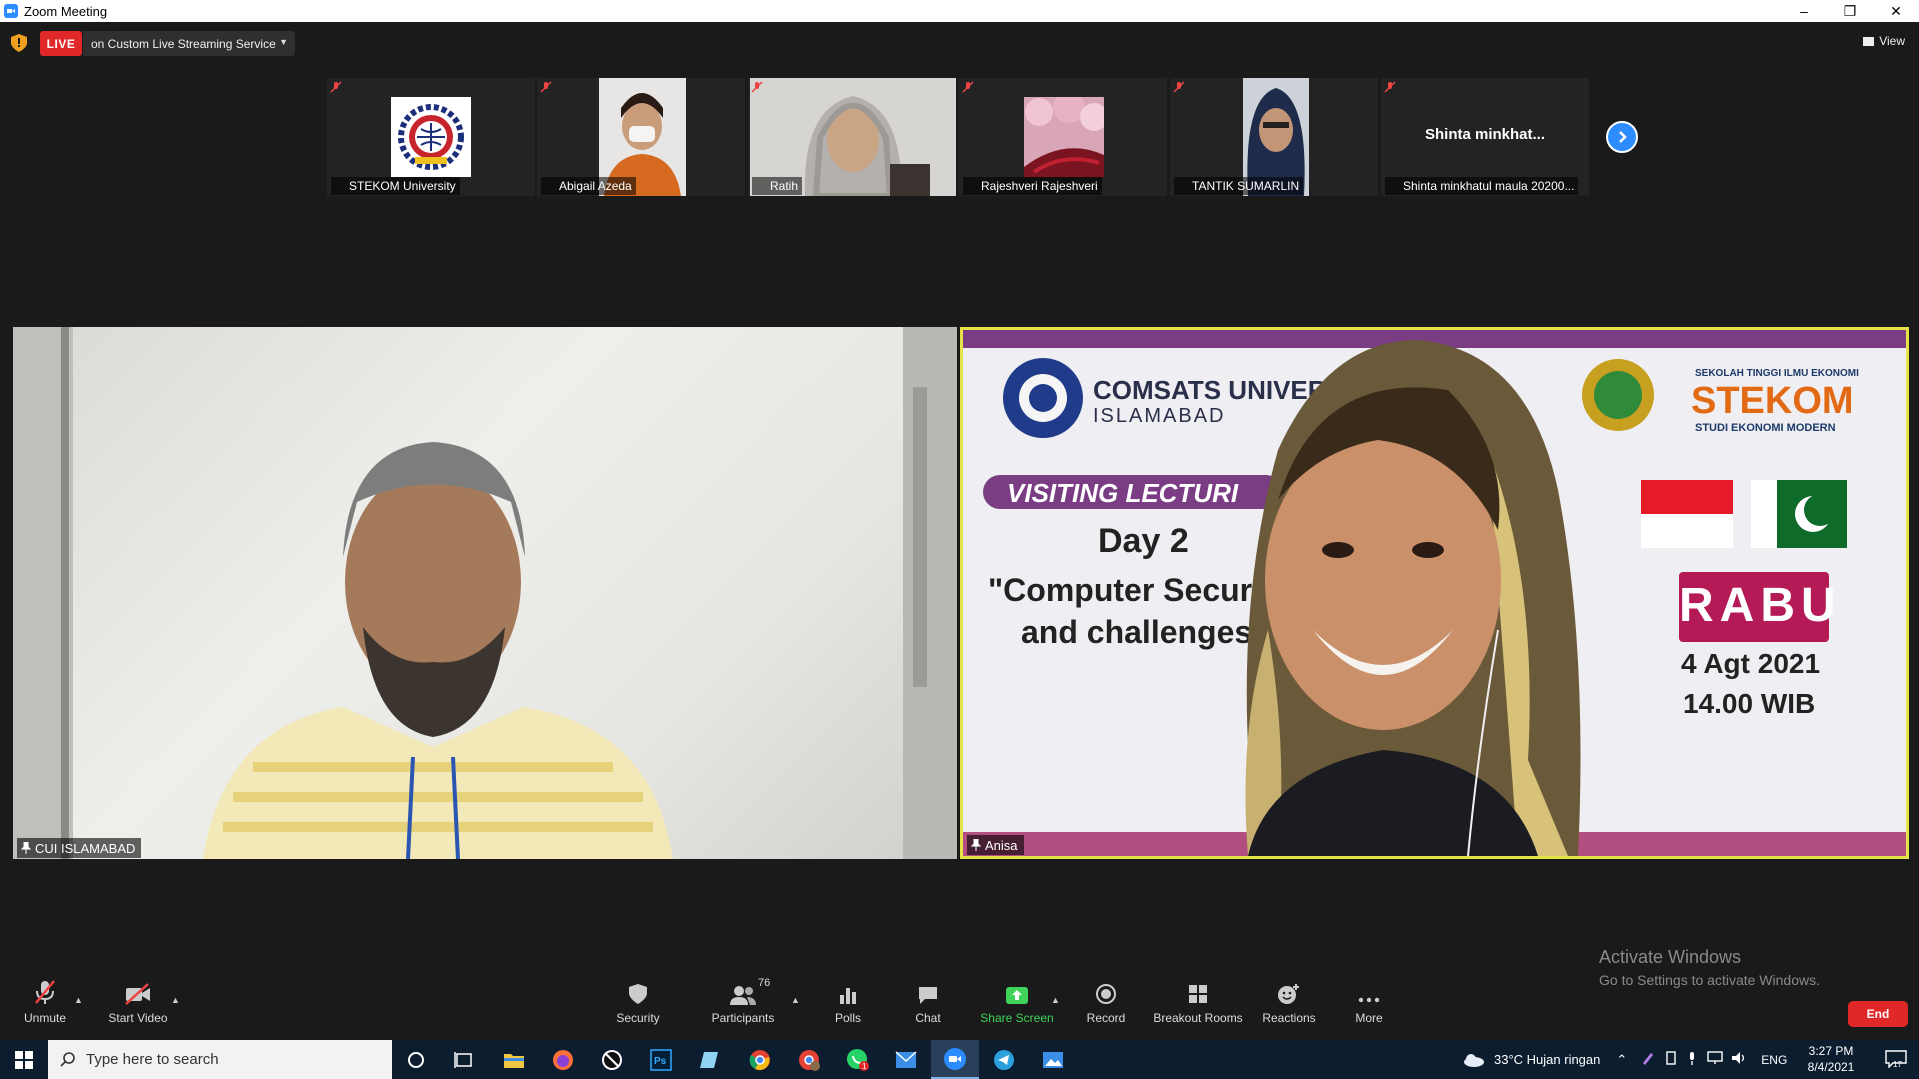 This screenshot has height=1079, width=1919. What do you see at coordinates (19, 43) in the screenshot?
I see `encryption-shield-icon` at bounding box center [19, 43].